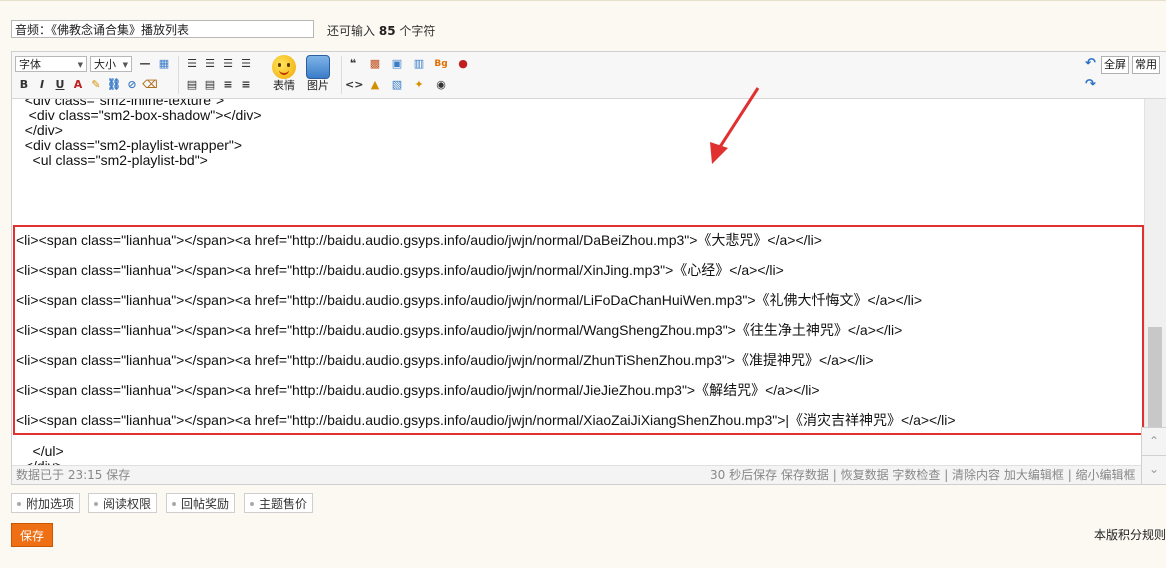  What do you see at coordinates (30, 64) in the screenshot?
I see `font-select-label: 字体` at bounding box center [30, 64].